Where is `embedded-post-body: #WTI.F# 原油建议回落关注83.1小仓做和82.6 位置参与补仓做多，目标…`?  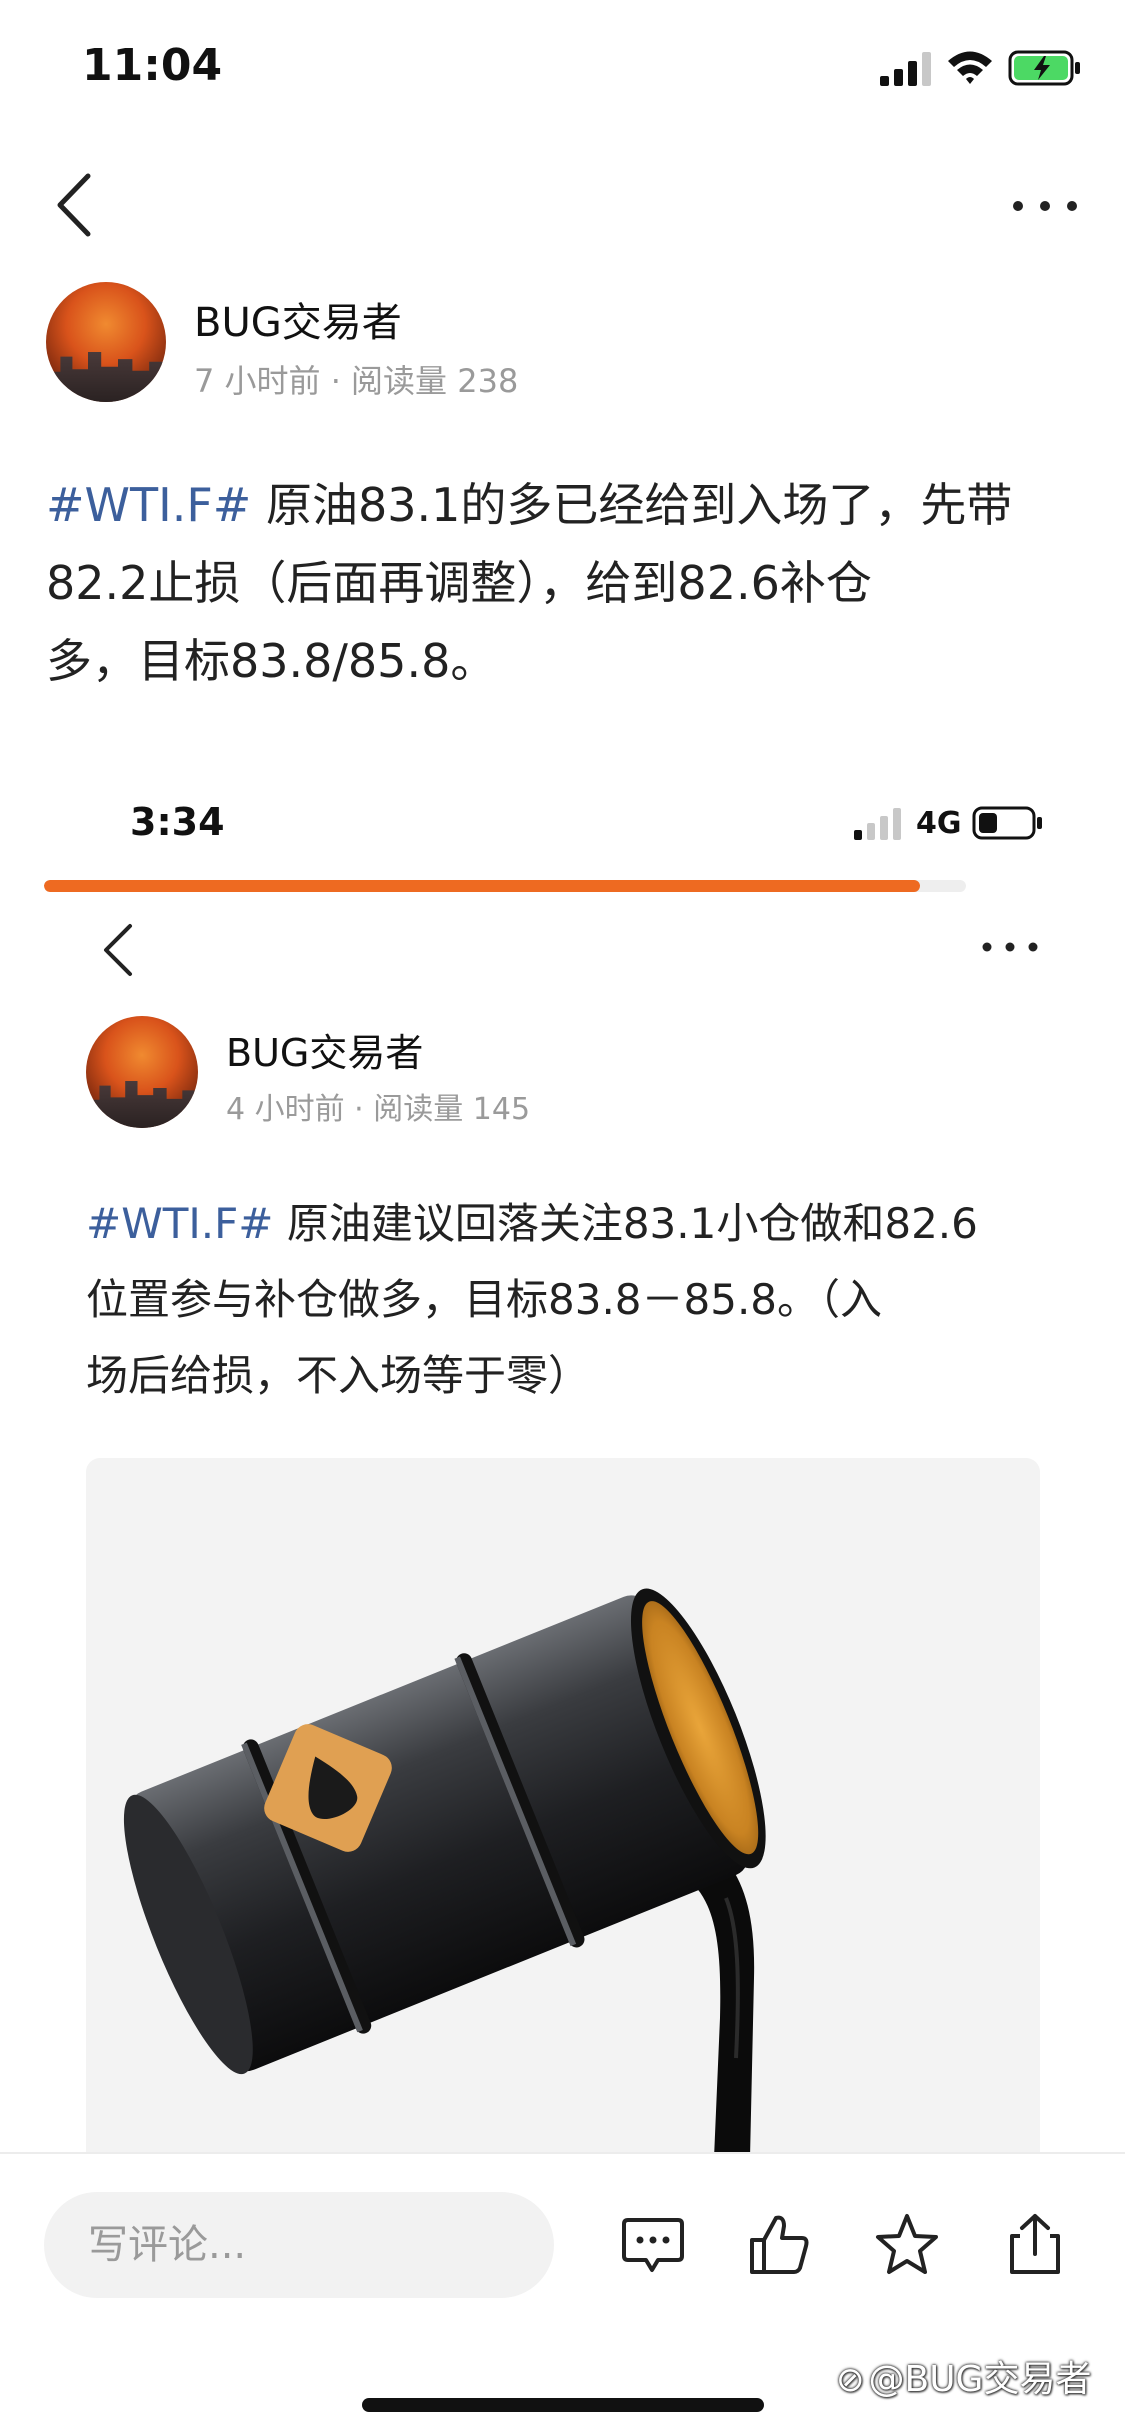
embedded-post-body: #WTI.F# 原油建议回落关注83.1小仓做和82.6 位置参与补仓做多，目标… is located at coordinates (581, 1300).